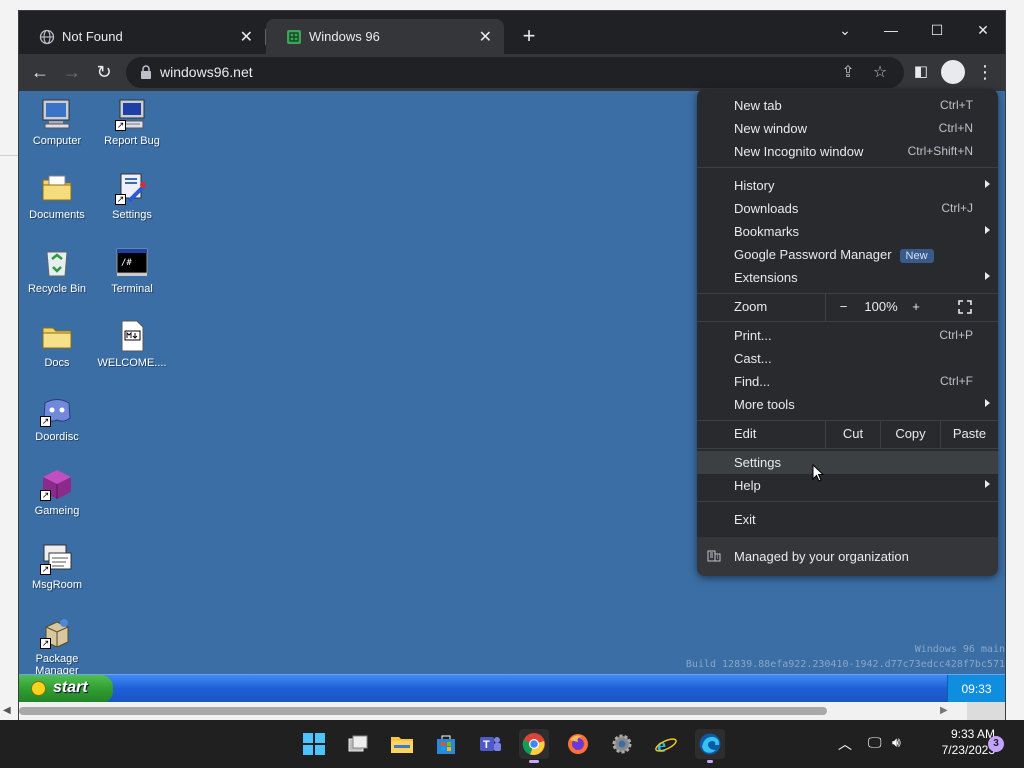  I want to click on building-icon, so click(714, 556).